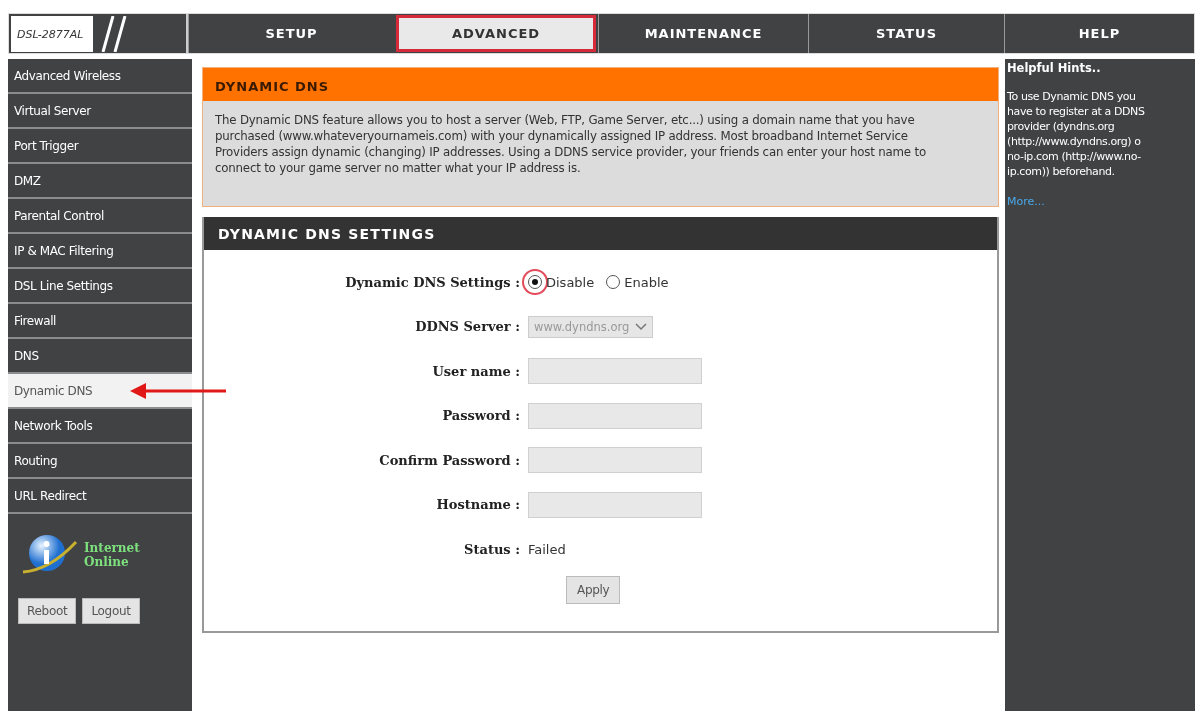  What do you see at coordinates (47, 611) in the screenshot?
I see `sidebar-button: Reboot` at bounding box center [47, 611].